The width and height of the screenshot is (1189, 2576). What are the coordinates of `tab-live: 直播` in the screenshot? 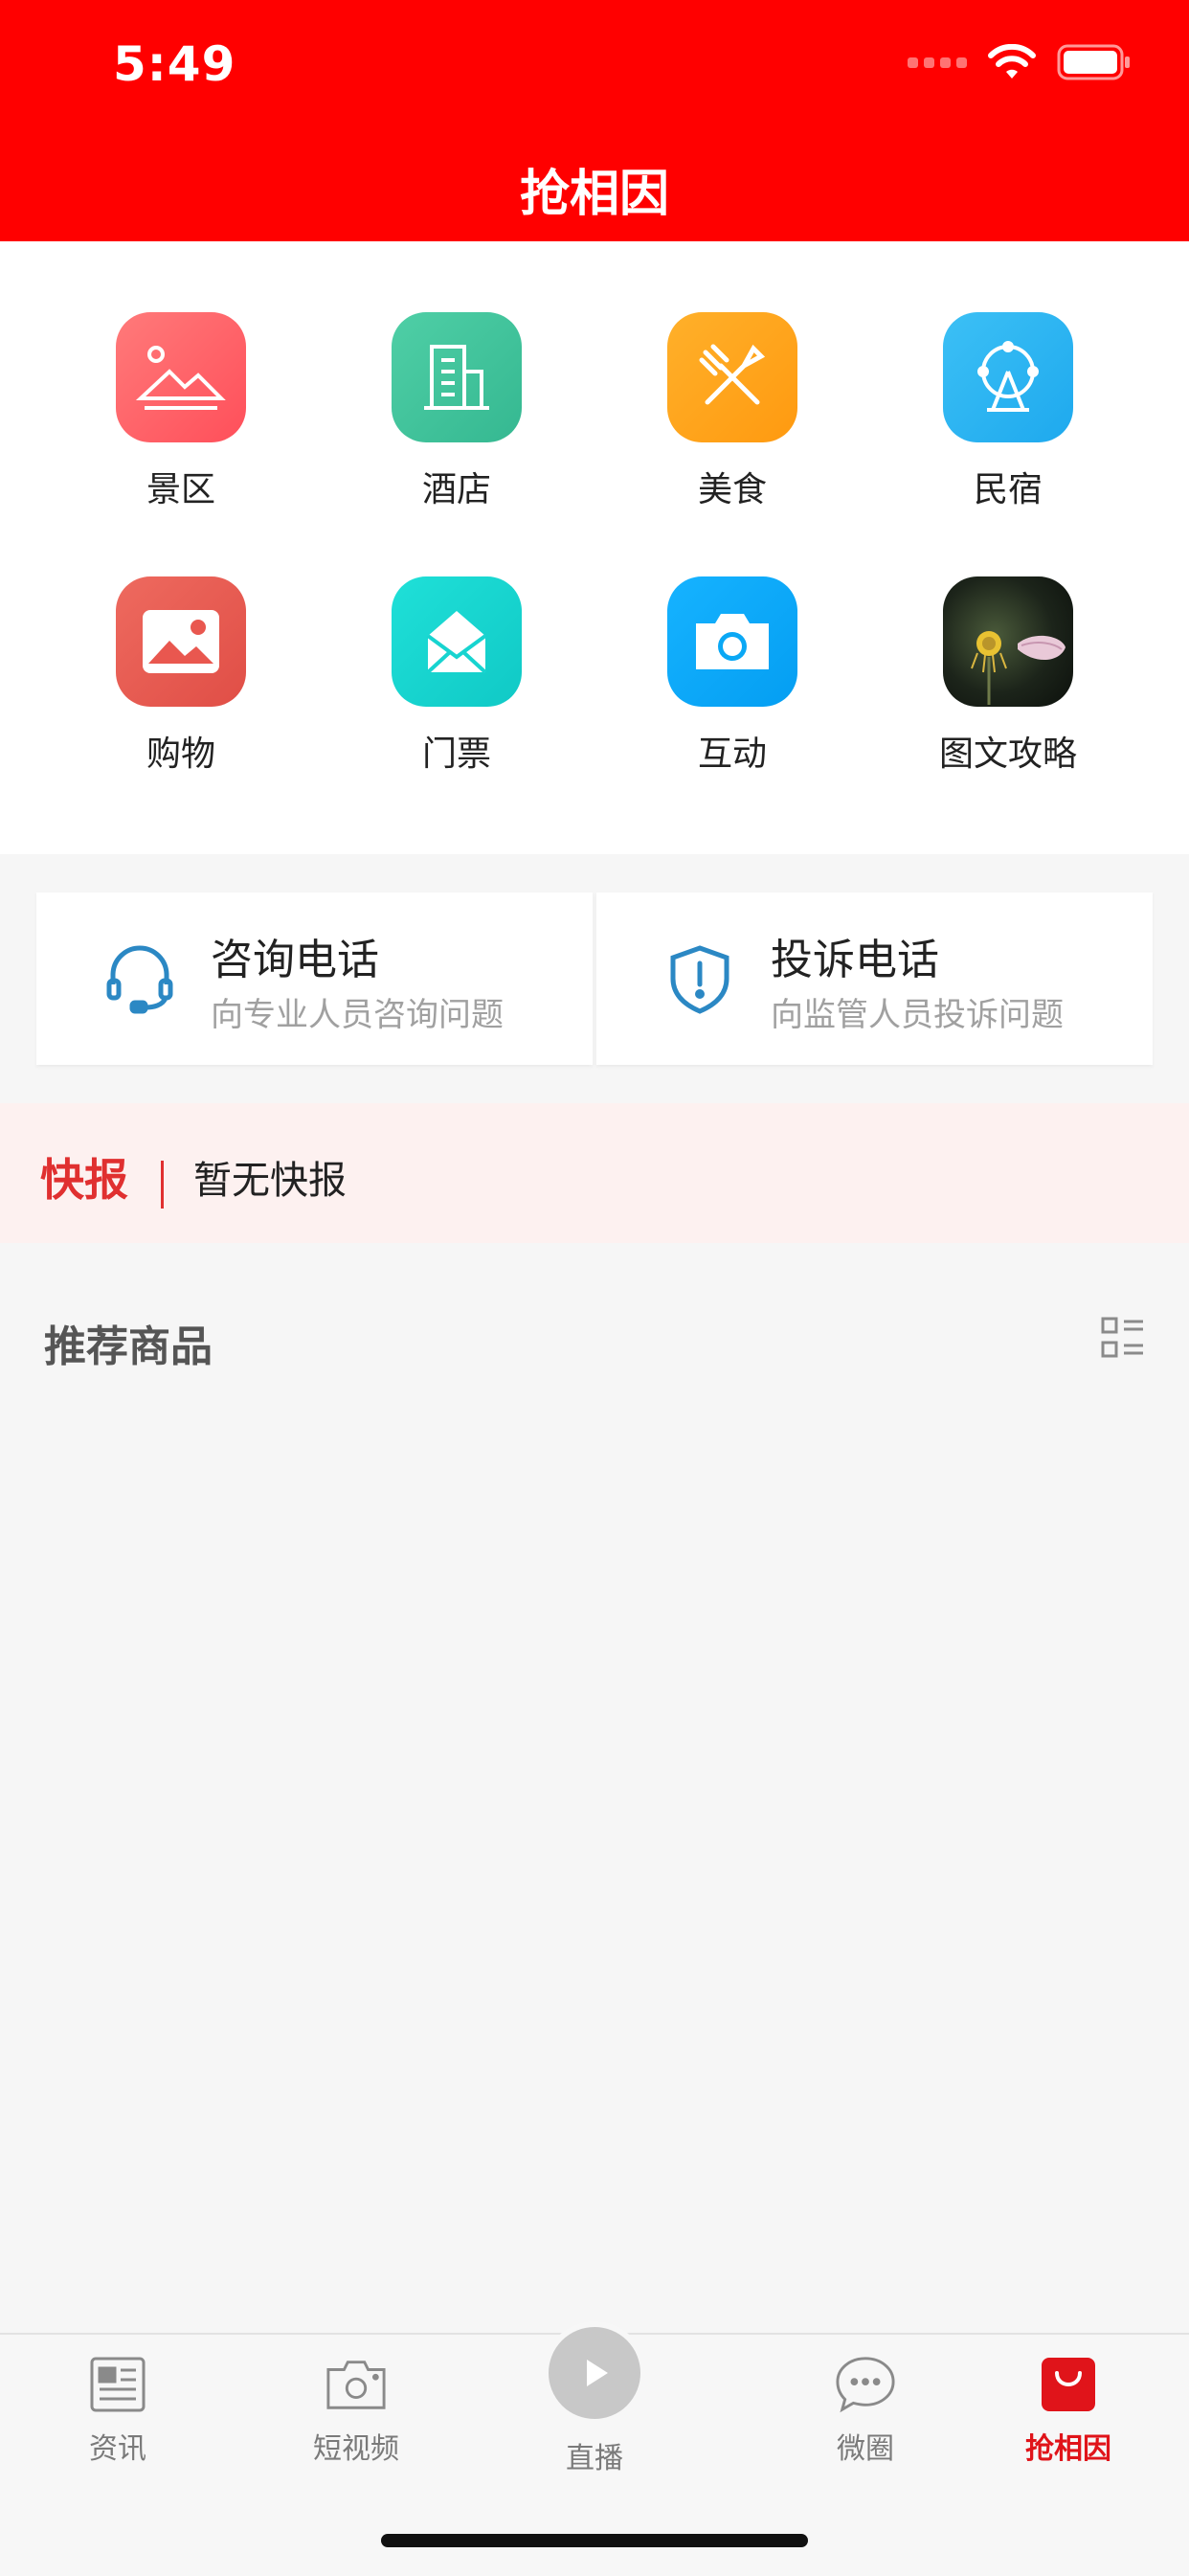 It's located at (594, 2398).